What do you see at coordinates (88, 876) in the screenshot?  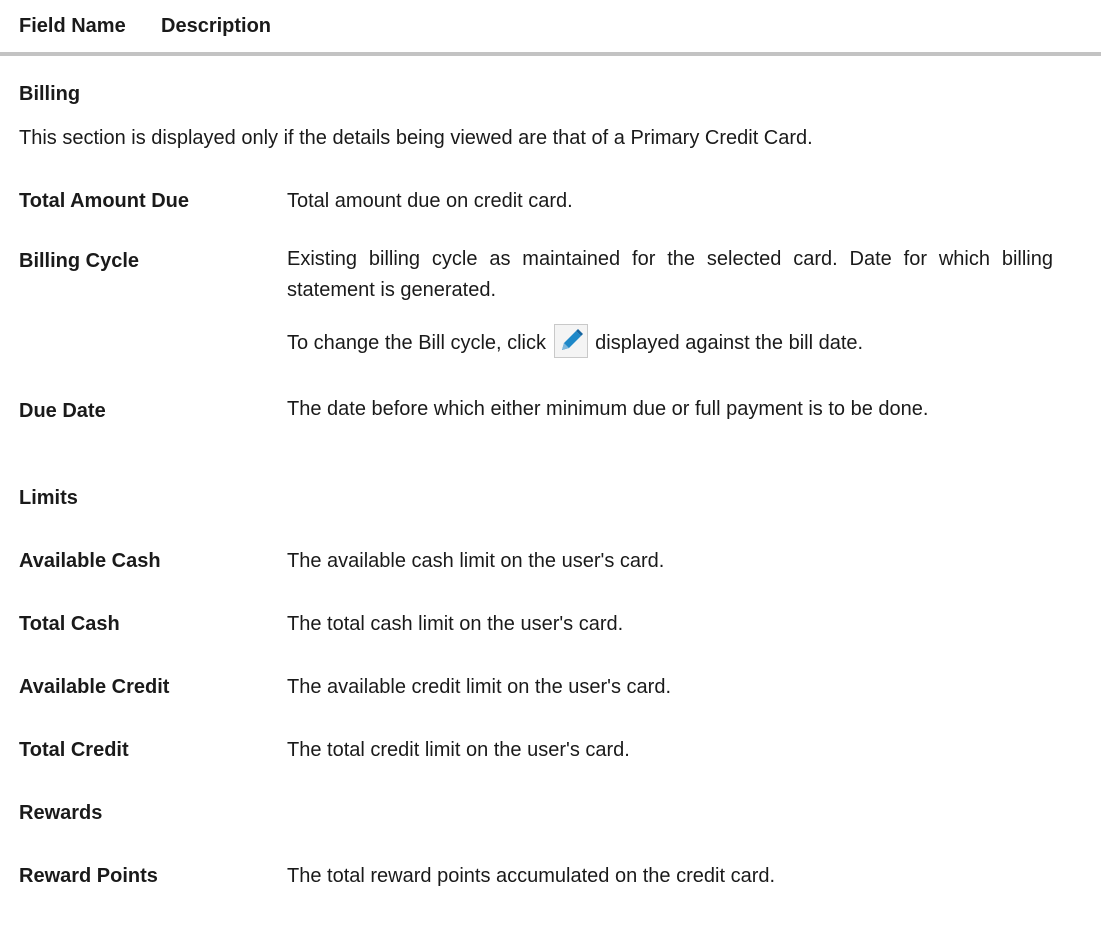 I see `field-name-reward-points: Reward Points` at bounding box center [88, 876].